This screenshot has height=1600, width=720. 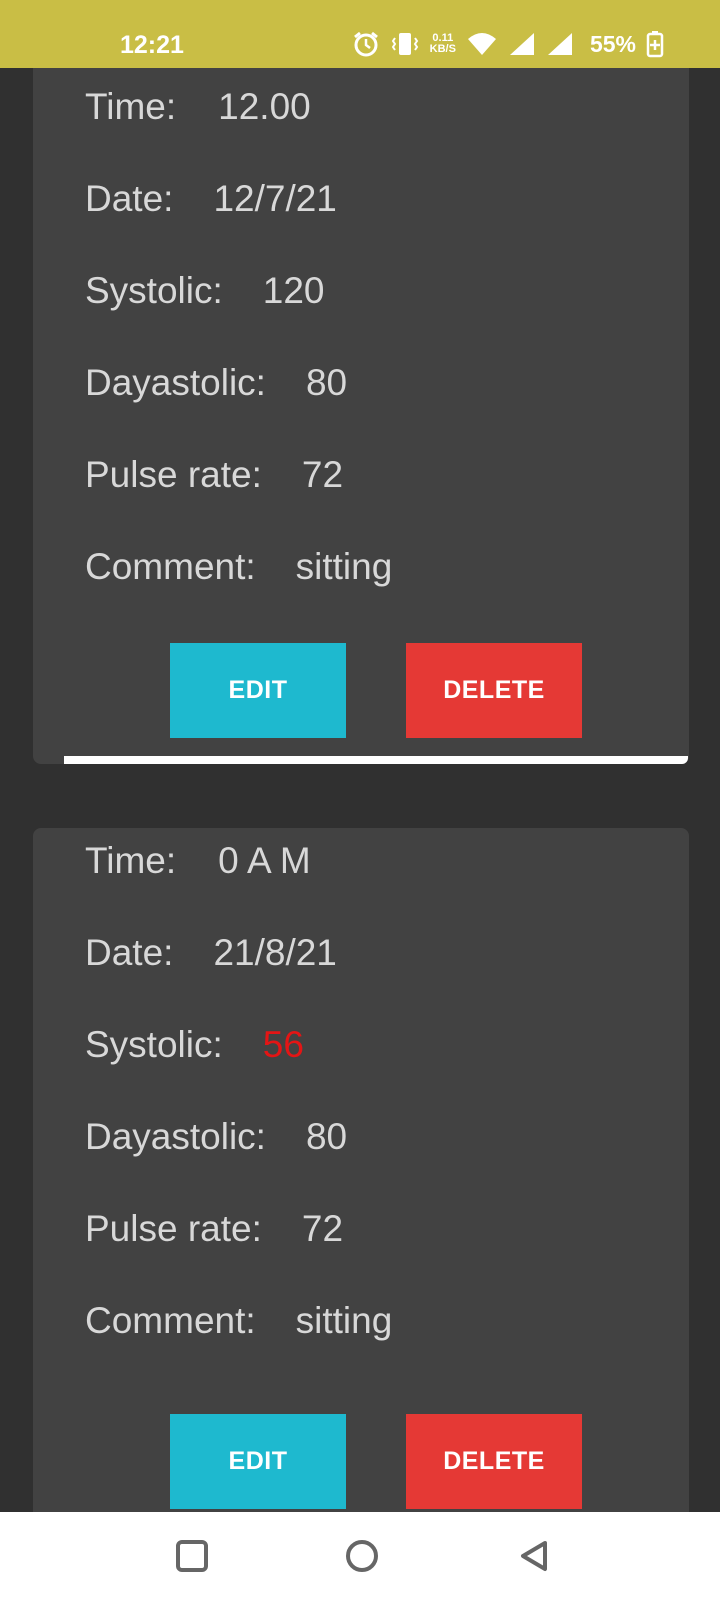 I want to click on time-value: 0 A M, so click(x=264, y=860).